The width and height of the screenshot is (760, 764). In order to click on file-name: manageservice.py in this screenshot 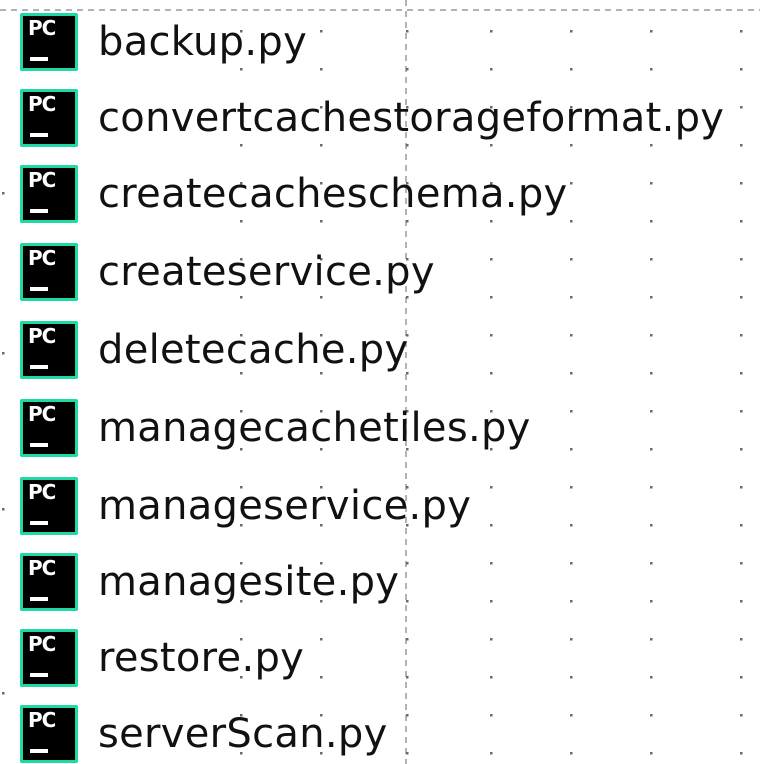, I will do `click(285, 506)`.